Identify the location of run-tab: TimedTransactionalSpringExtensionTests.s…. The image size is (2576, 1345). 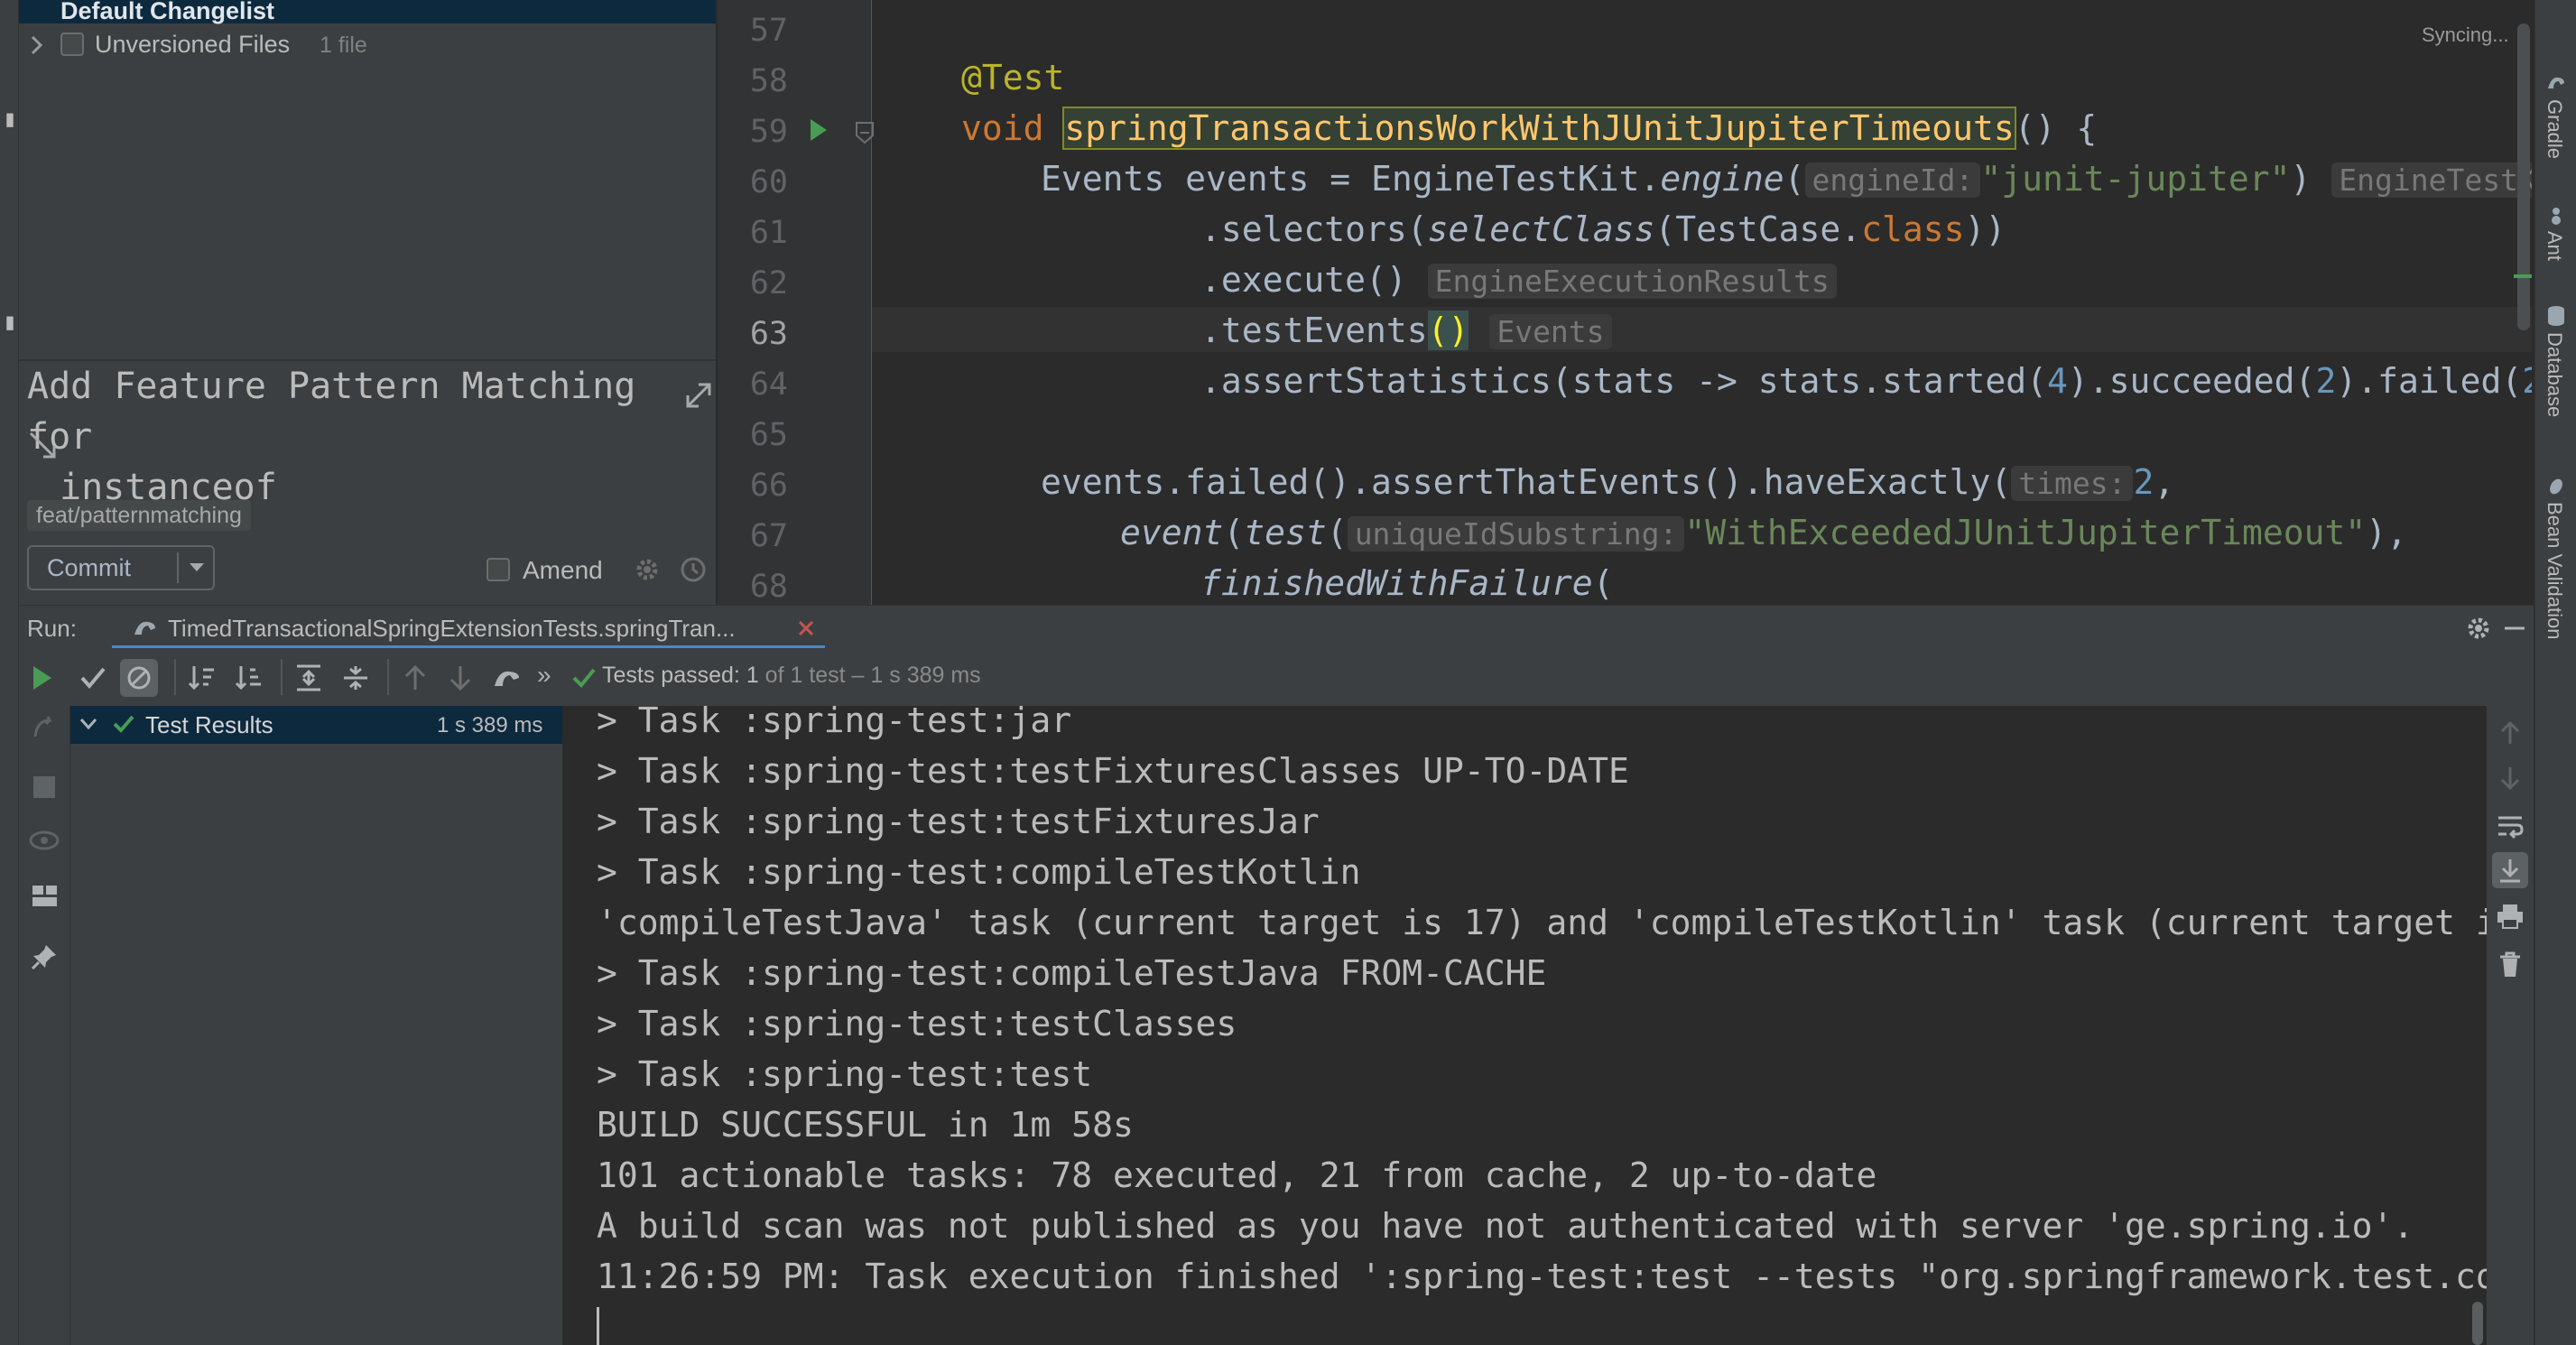
(469, 627).